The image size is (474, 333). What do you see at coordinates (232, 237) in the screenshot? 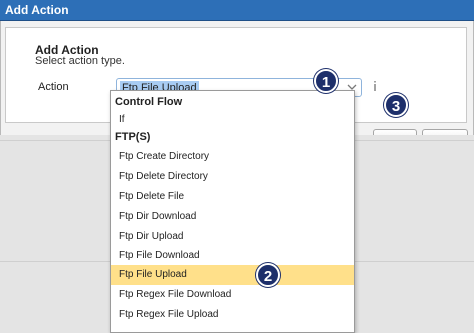
I see `dropdown-option-ftp-dir-upload: Ftp Dir Upload` at bounding box center [232, 237].